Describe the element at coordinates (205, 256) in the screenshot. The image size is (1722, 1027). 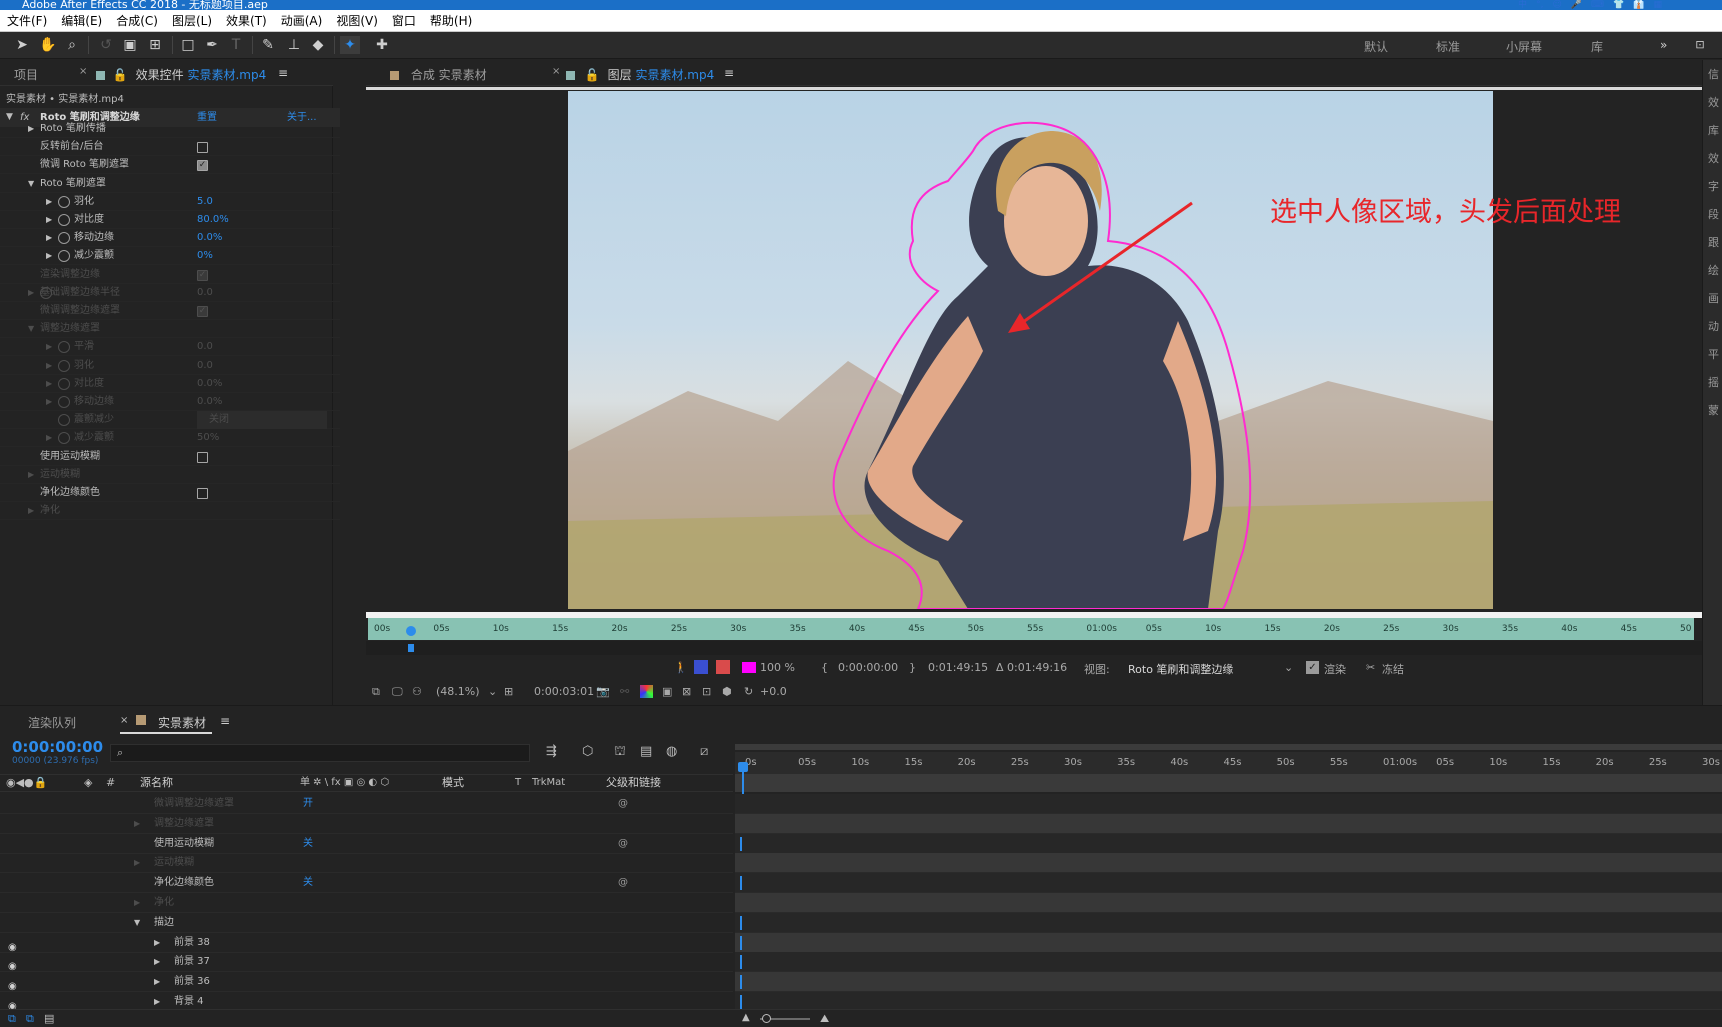
I see `effect-property-value: 0%` at that location.